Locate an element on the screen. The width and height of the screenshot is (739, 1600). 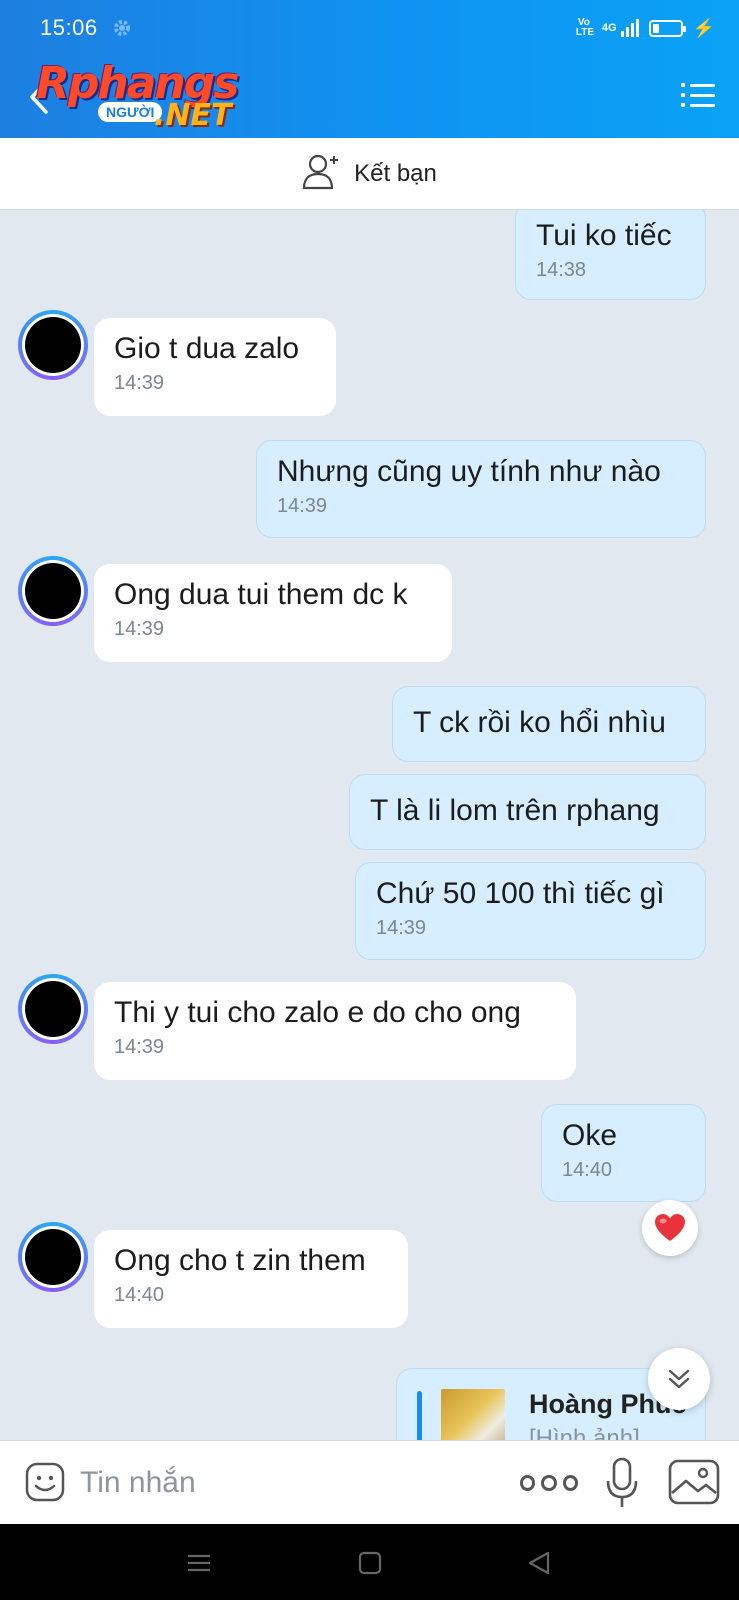
message-bubble-outgoing: Tui ko tiếc 14:38 is located at coordinates (610, 255).